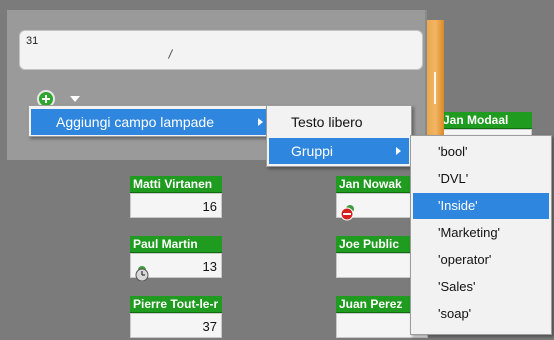  What do you see at coordinates (135, 122) in the screenshot?
I see `menu-item-label: Aggiungi campo lampade` at bounding box center [135, 122].